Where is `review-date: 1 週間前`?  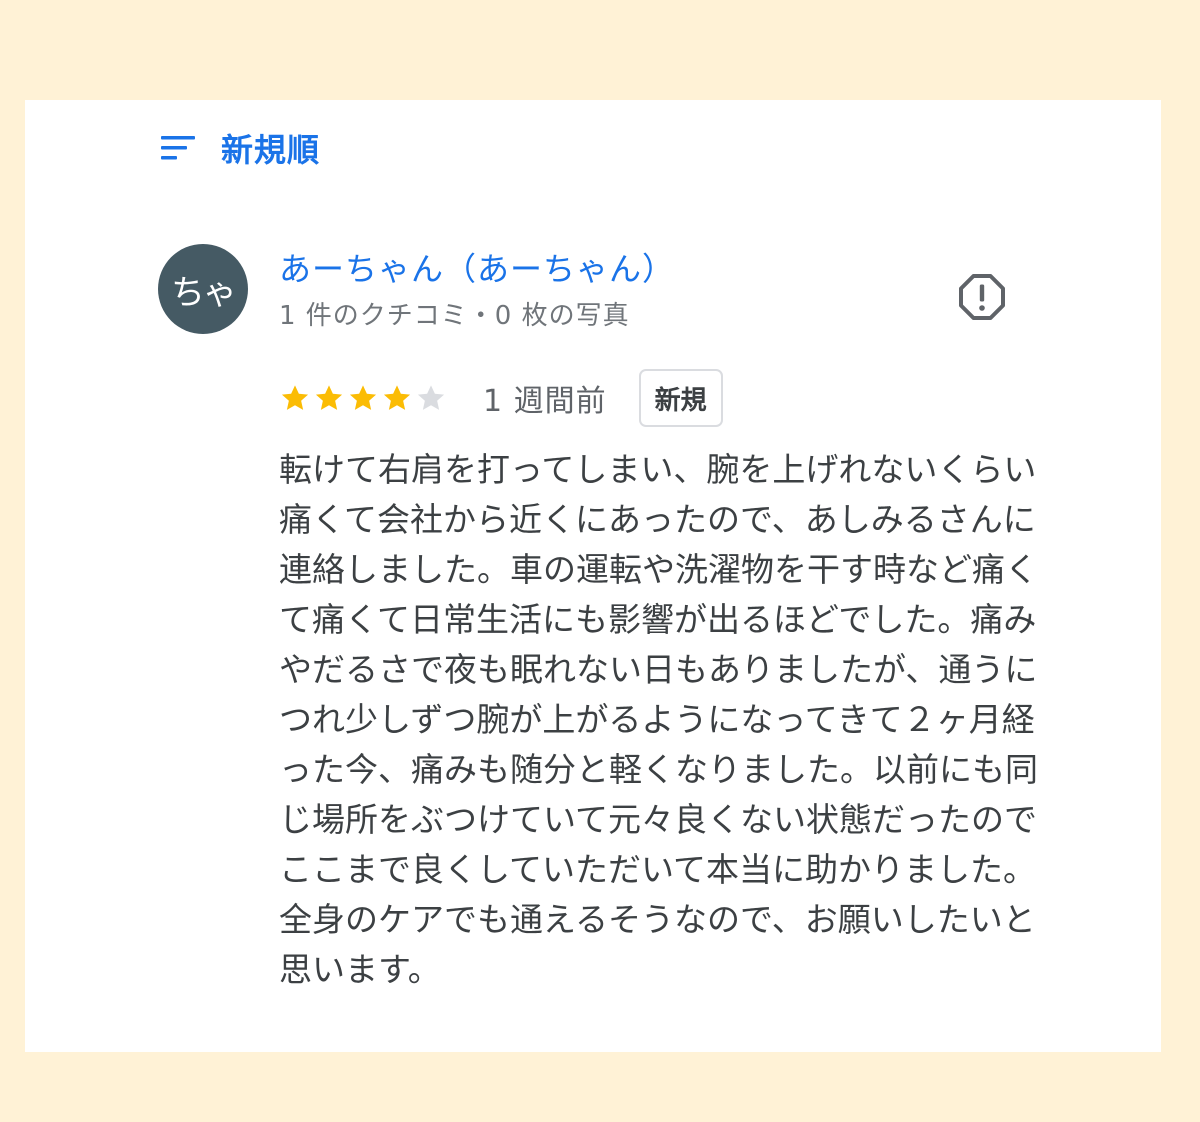
review-date: 1 週間前 is located at coordinates (545, 401).